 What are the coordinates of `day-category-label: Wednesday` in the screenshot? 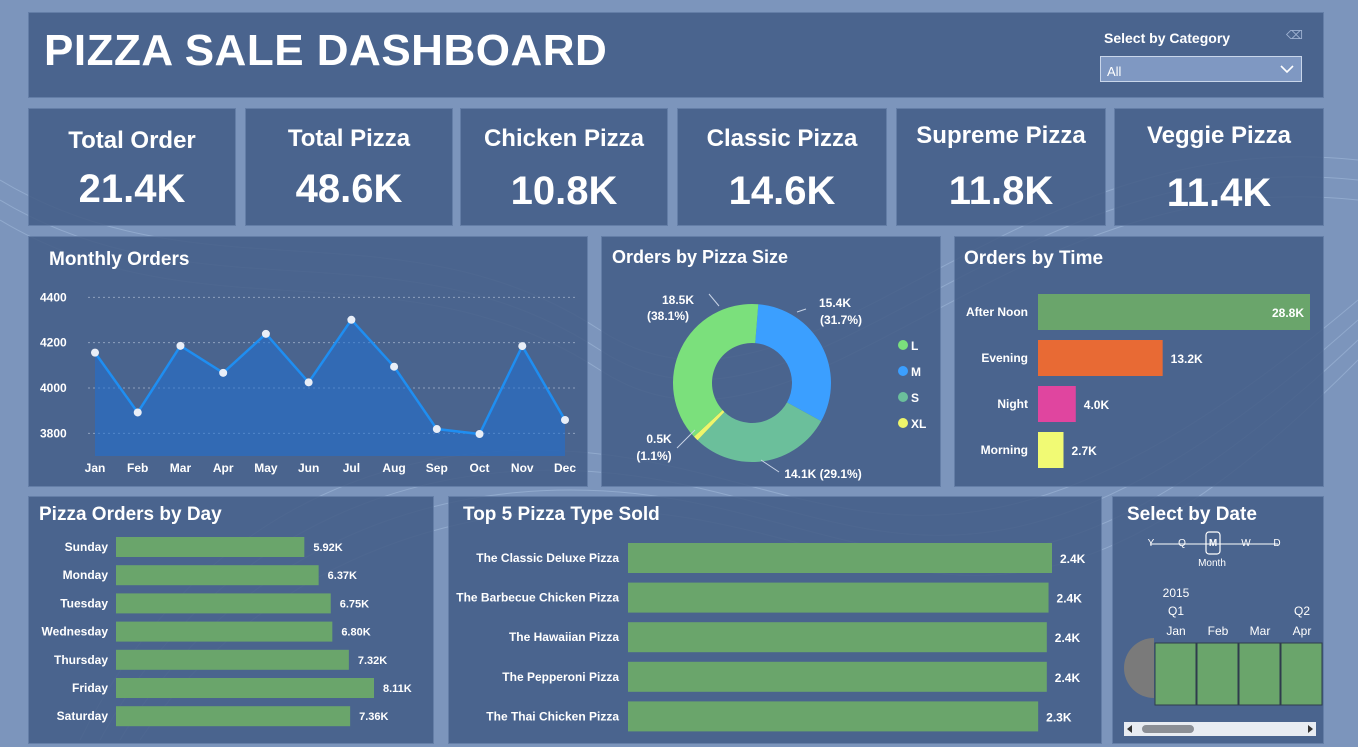 It's located at (75, 632).